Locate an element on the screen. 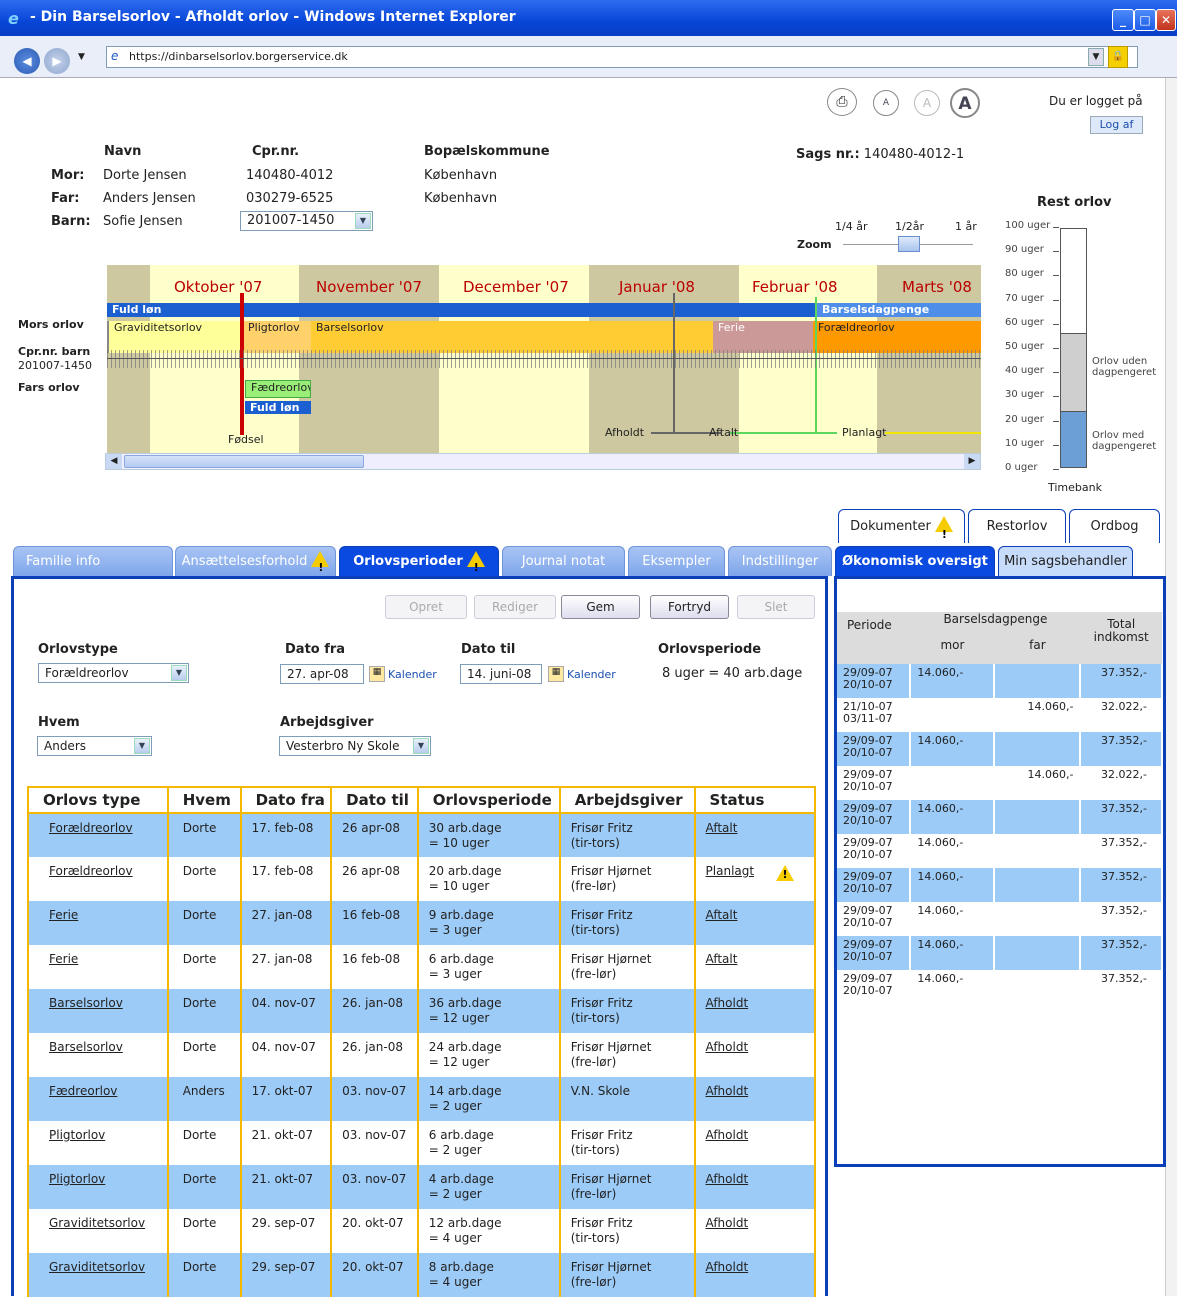 The image size is (1177, 1297). foraeldreorlov-bar: Forældreorlov is located at coordinates (897, 337).